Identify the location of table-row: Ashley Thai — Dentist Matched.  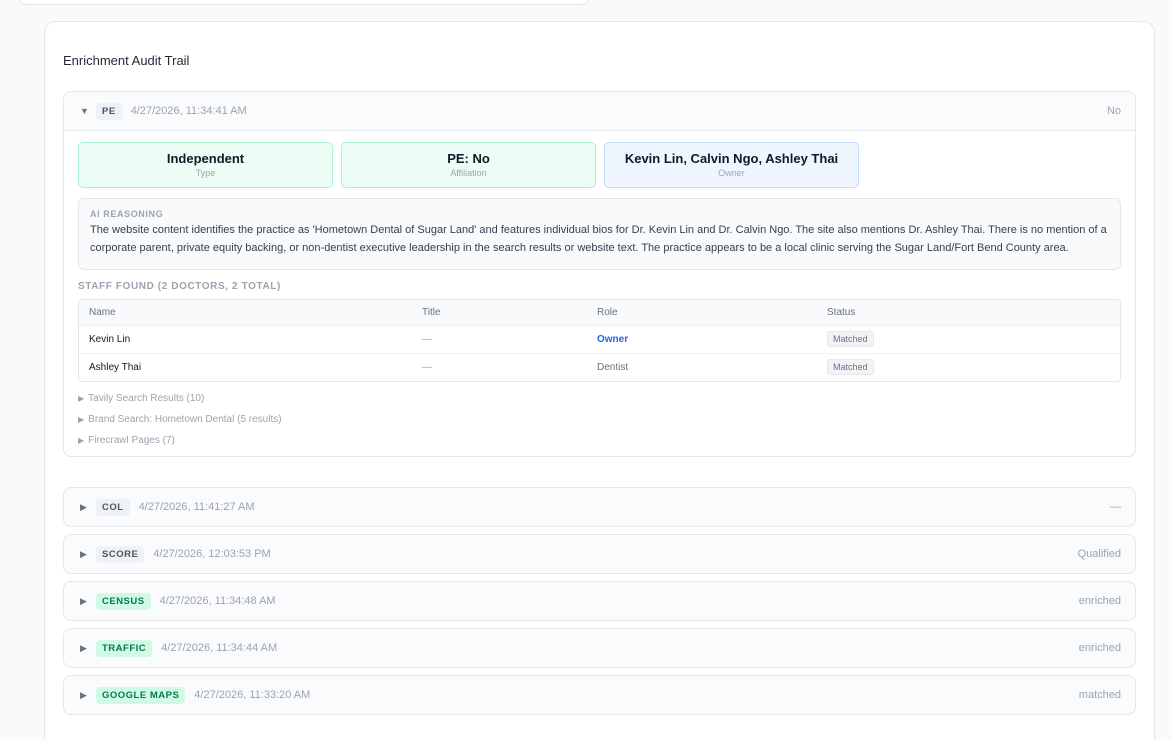
(599, 367).